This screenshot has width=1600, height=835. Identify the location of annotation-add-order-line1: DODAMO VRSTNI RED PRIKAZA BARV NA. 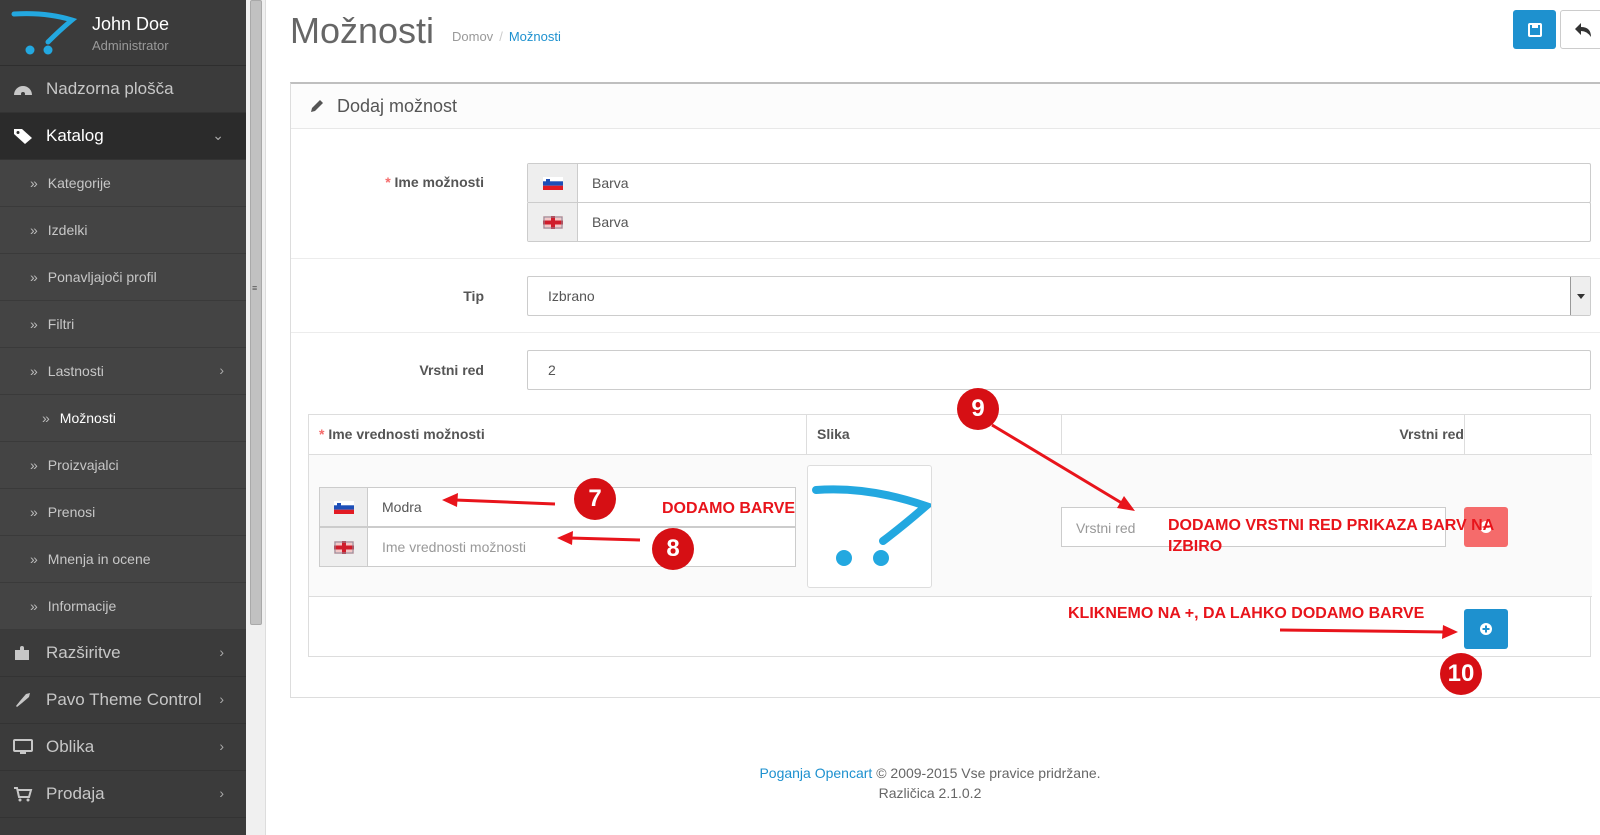
(1331, 525).